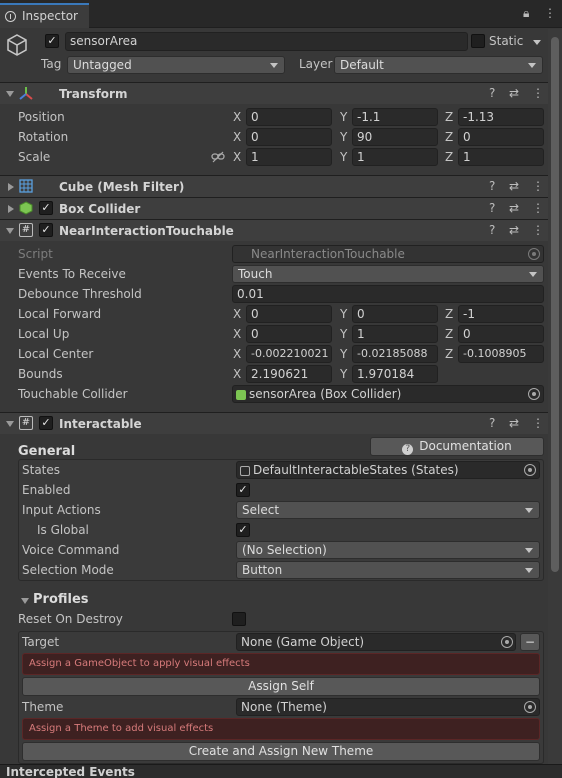 The height and width of the screenshot is (778, 562). I want to click on voice-command-dropdown: (No Selection), so click(388, 550).